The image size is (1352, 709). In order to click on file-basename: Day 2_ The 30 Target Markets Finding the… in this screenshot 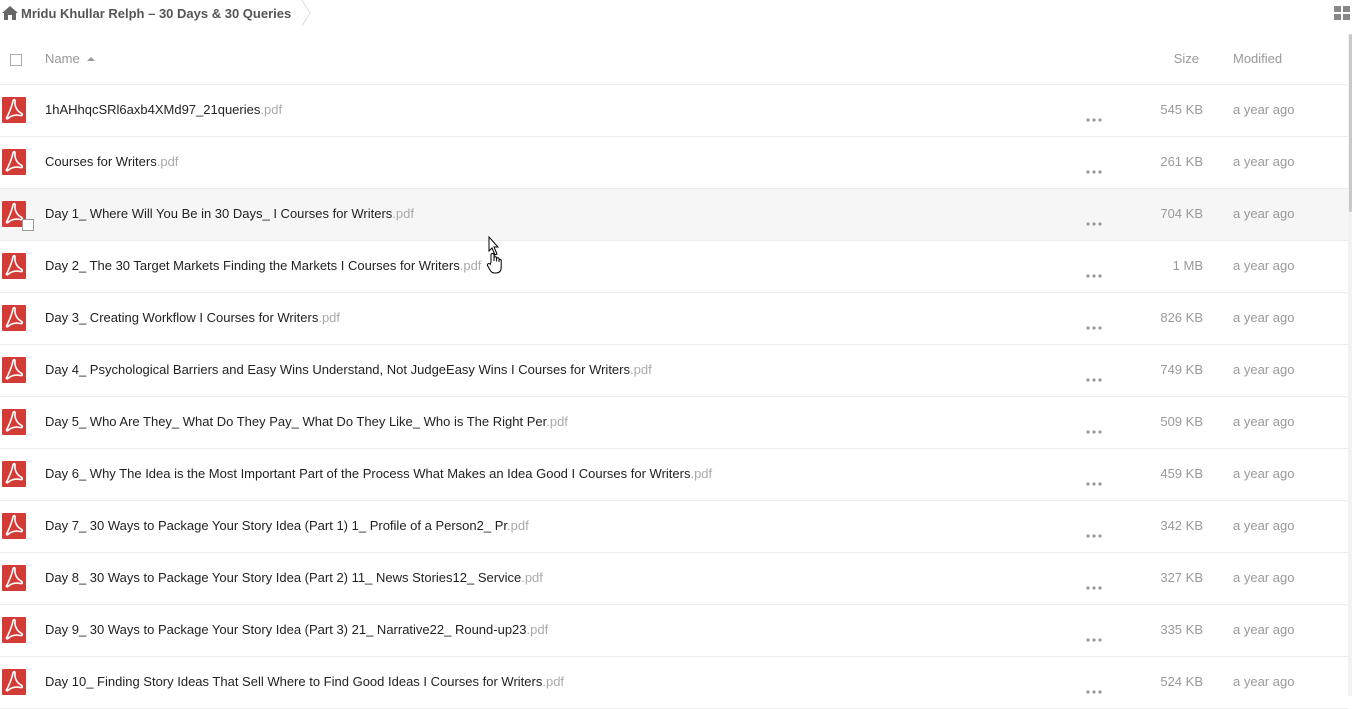, I will do `click(252, 265)`.